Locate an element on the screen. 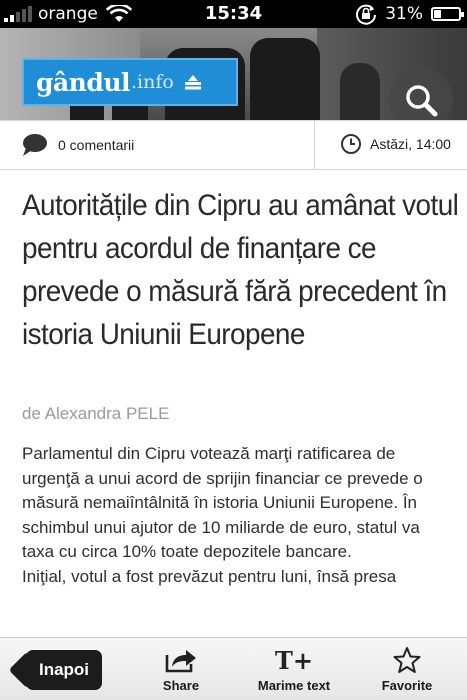  share-label: Share is located at coordinates (181, 685).